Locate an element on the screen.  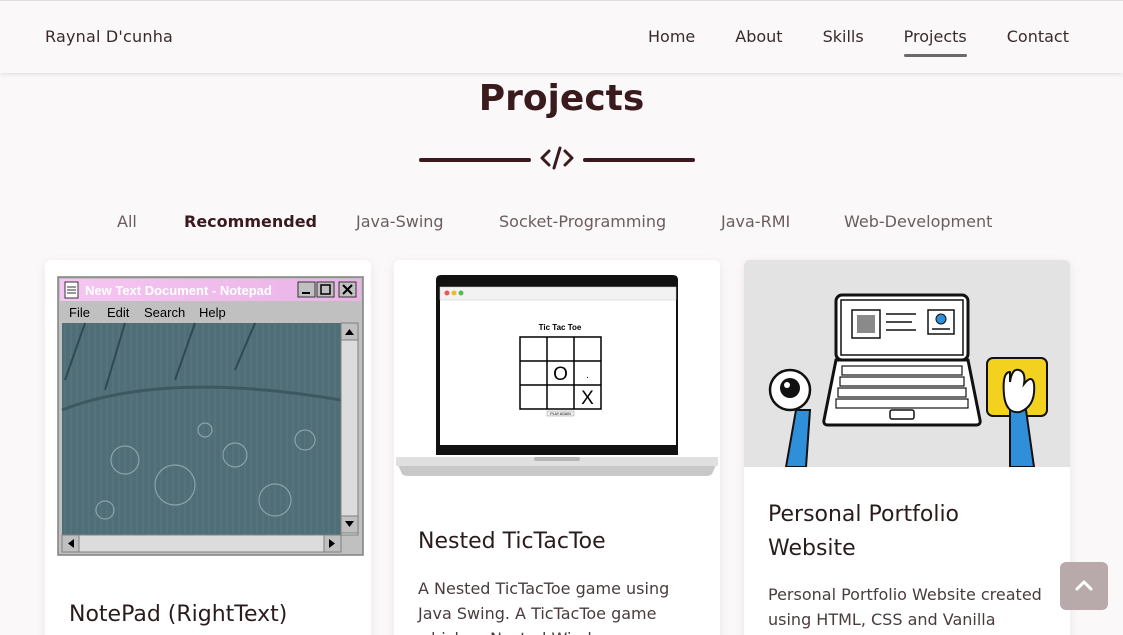
tictactoe-screenshot: Tic Tac Toe PLAY AGAIN O · X is located at coordinates (557, 410).